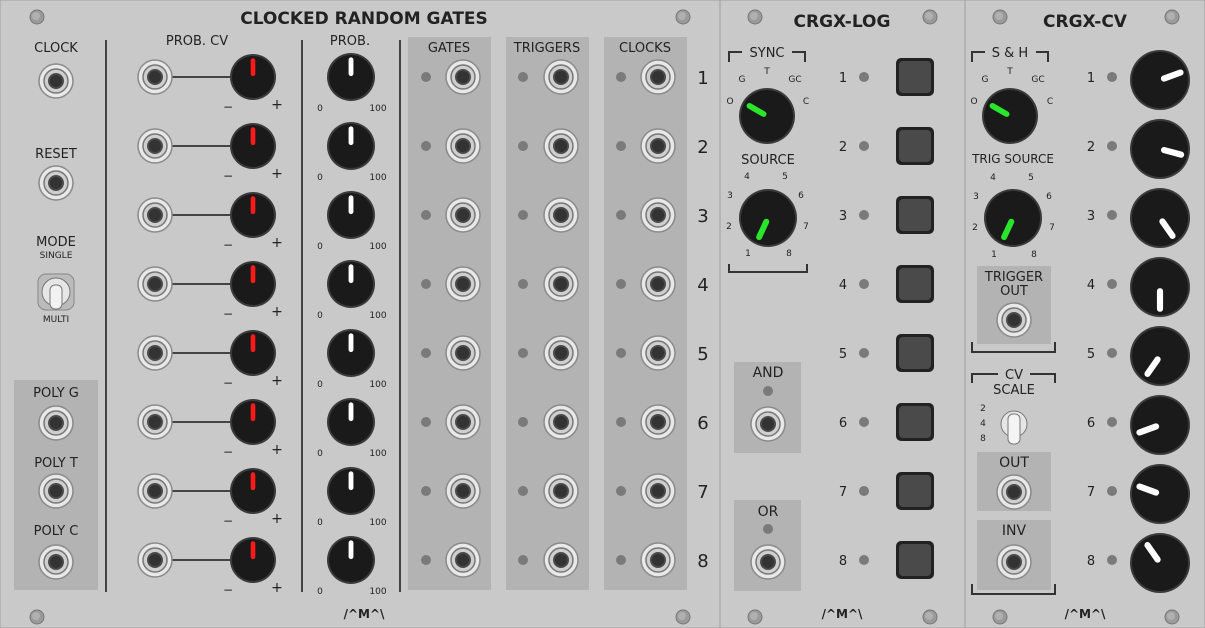 The image size is (1205, 628). Describe the element at coordinates (768, 424) in the screenshot. I see `and-output-jack` at that location.